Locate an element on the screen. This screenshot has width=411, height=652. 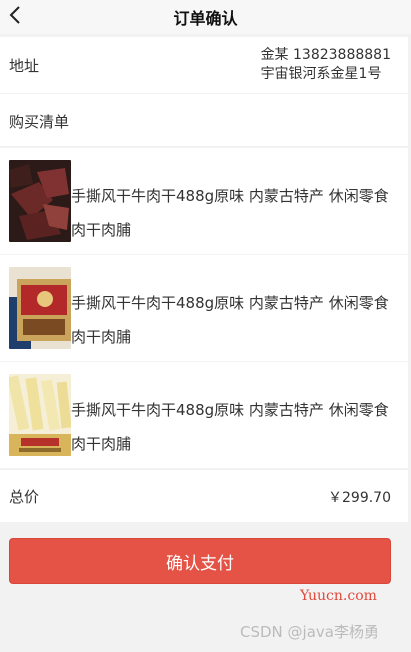
purchase-list-header: 购买清单 is located at coordinates (204, 120).